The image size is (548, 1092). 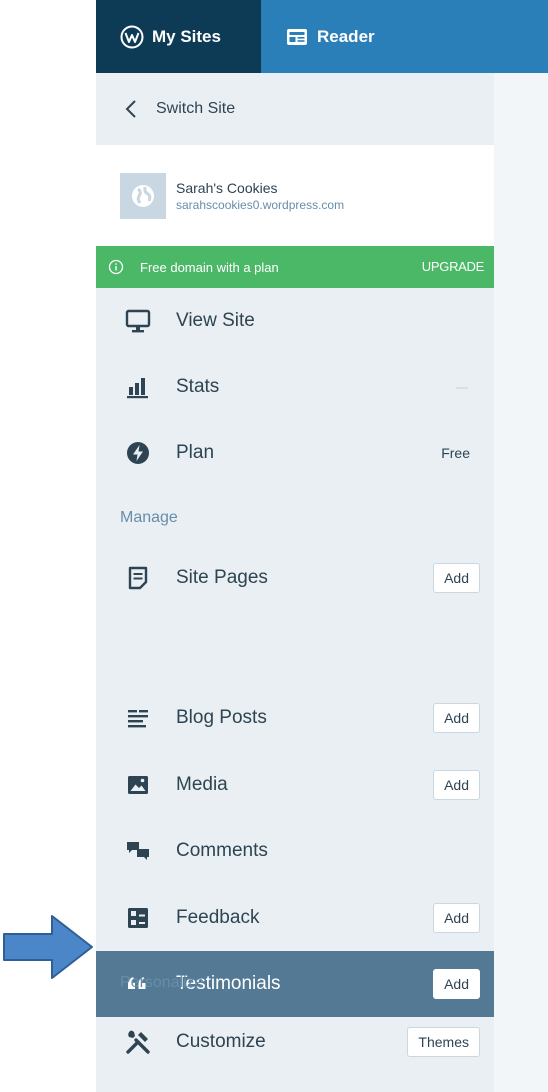 What do you see at coordinates (295, 453) in the screenshot?
I see `sidebar-item-plan: Plan Free` at bounding box center [295, 453].